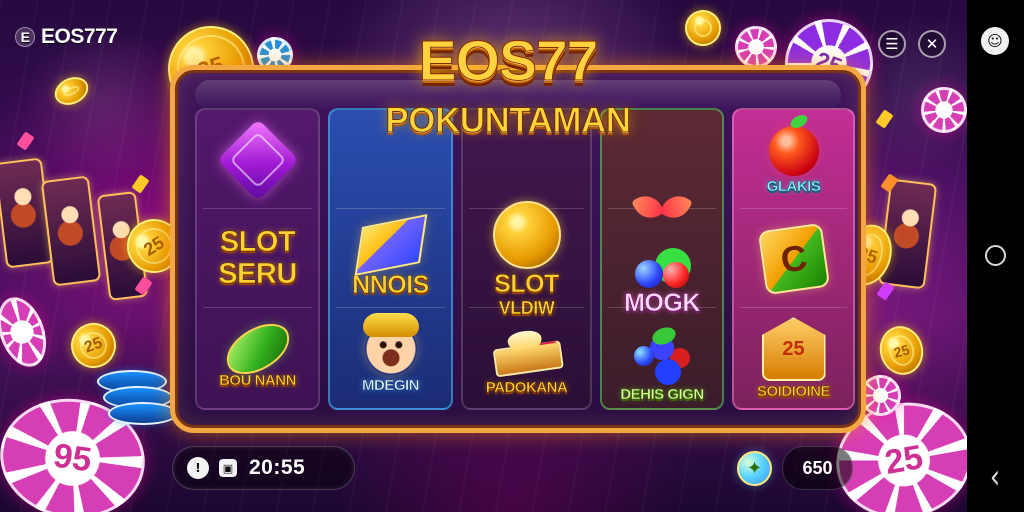  Describe the element at coordinates (793, 392) in the screenshot. I see `reel-5-bottom-label: SOIDIOINE` at that location.